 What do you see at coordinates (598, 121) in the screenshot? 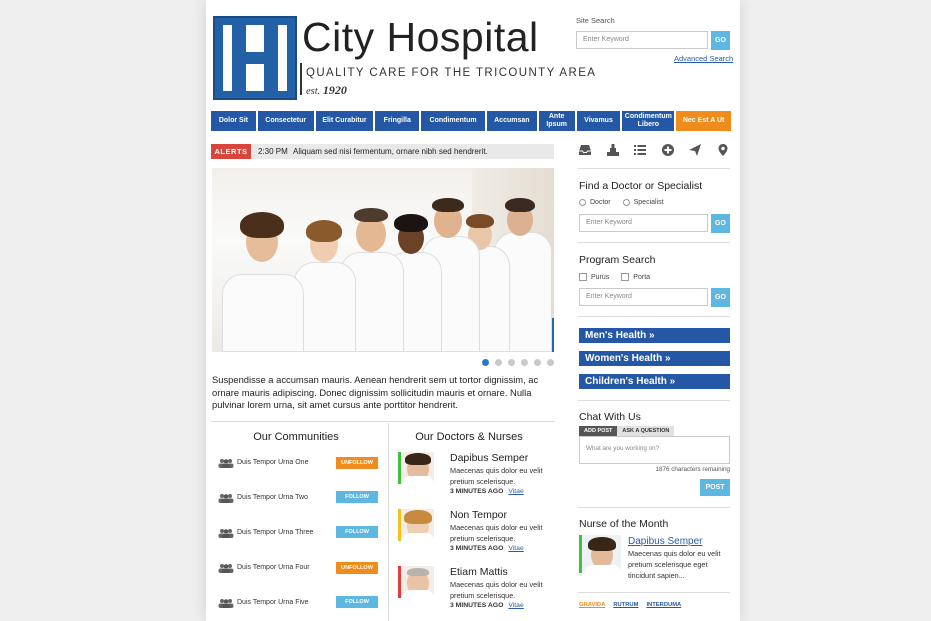
I see `nav-item: Vivamus` at bounding box center [598, 121].